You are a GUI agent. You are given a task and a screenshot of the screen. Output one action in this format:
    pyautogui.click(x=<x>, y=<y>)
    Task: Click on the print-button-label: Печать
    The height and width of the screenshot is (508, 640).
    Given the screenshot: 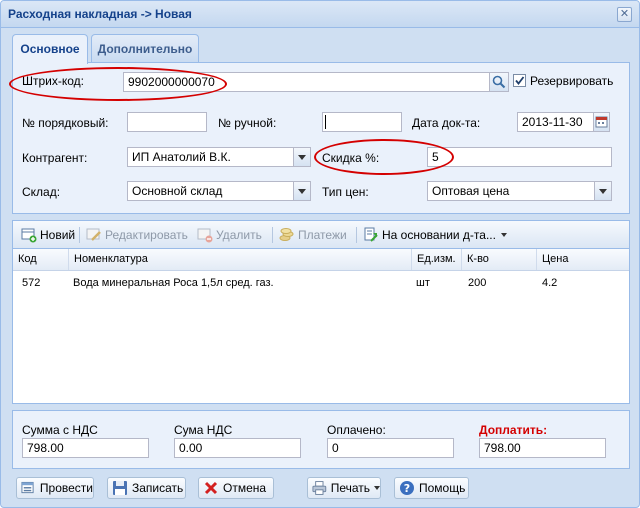 What is the action you would take?
    pyautogui.click(x=350, y=488)
    